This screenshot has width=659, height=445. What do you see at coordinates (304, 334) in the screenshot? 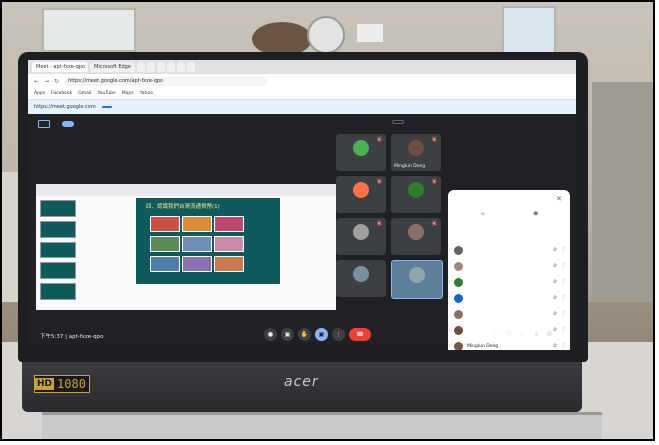
I see `raise-hand-icon: ✋` at bounding box center [304, 334].